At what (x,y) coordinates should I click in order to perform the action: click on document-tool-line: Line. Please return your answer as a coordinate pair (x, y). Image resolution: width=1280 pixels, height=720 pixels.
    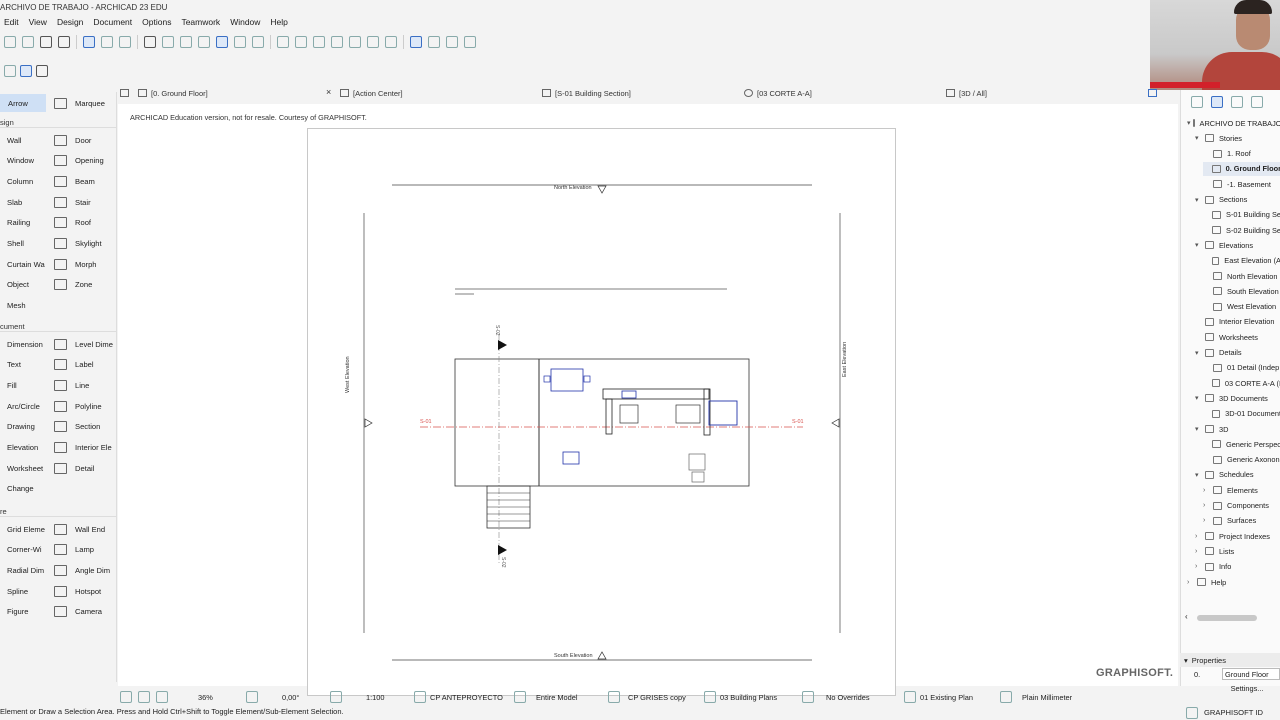
    Looking at the image, I should click on (71, 385).